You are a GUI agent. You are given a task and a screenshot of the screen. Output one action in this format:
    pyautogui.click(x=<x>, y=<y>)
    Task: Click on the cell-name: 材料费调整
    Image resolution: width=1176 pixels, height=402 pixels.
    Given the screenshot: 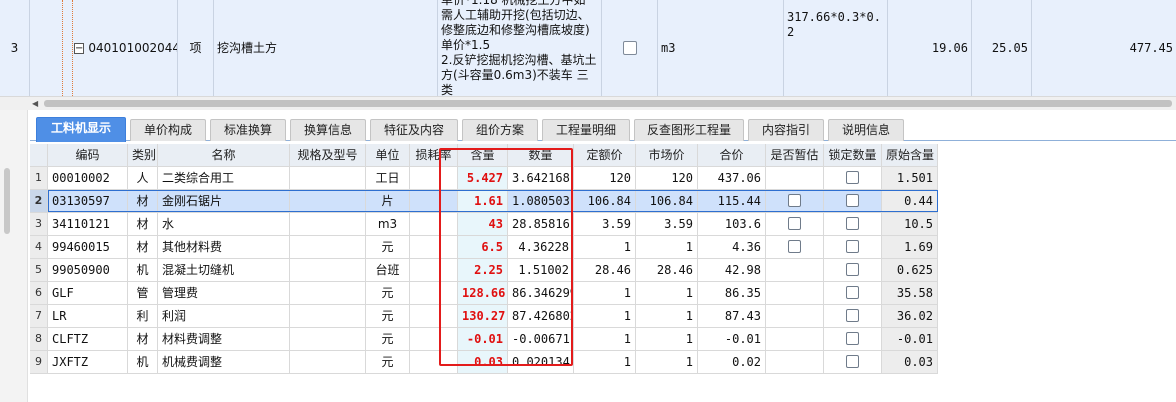 What is the action you would take?
    pyautogui.click(x=224, y=339)
    